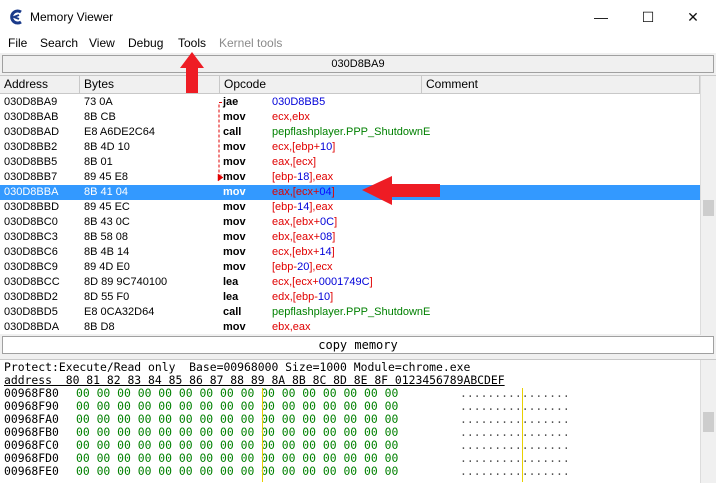 The height and width of the screenshot is (483, 716). I want to click on scroll-thumb, so click(708, 208).